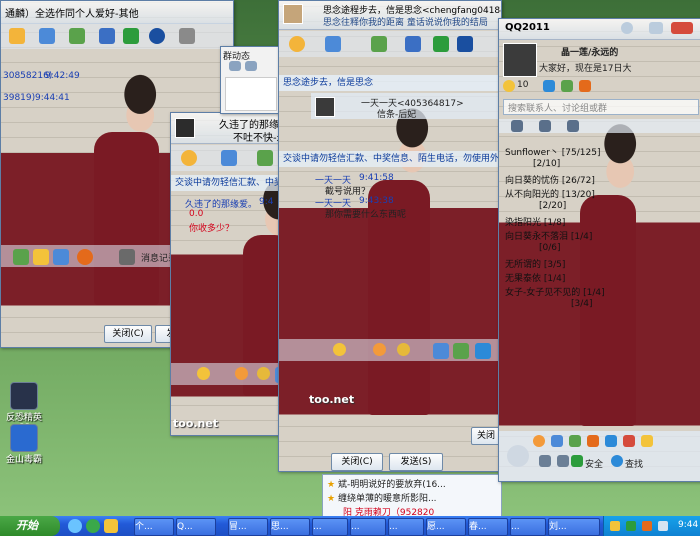  What do you see at coordinates (601, 107) in the screenshot?
I see `search-input: 搜索联系人、讨论组或群` at bounding box center [601, 107].